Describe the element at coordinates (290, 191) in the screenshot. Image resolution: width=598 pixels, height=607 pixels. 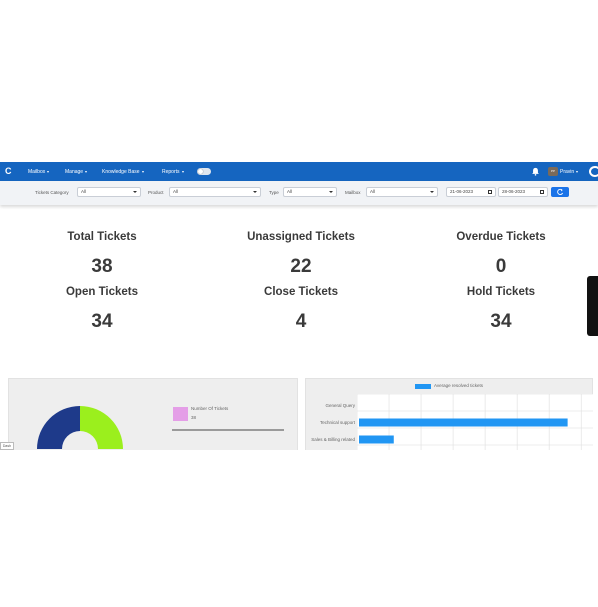
I see `type-select-value: All` at that location.